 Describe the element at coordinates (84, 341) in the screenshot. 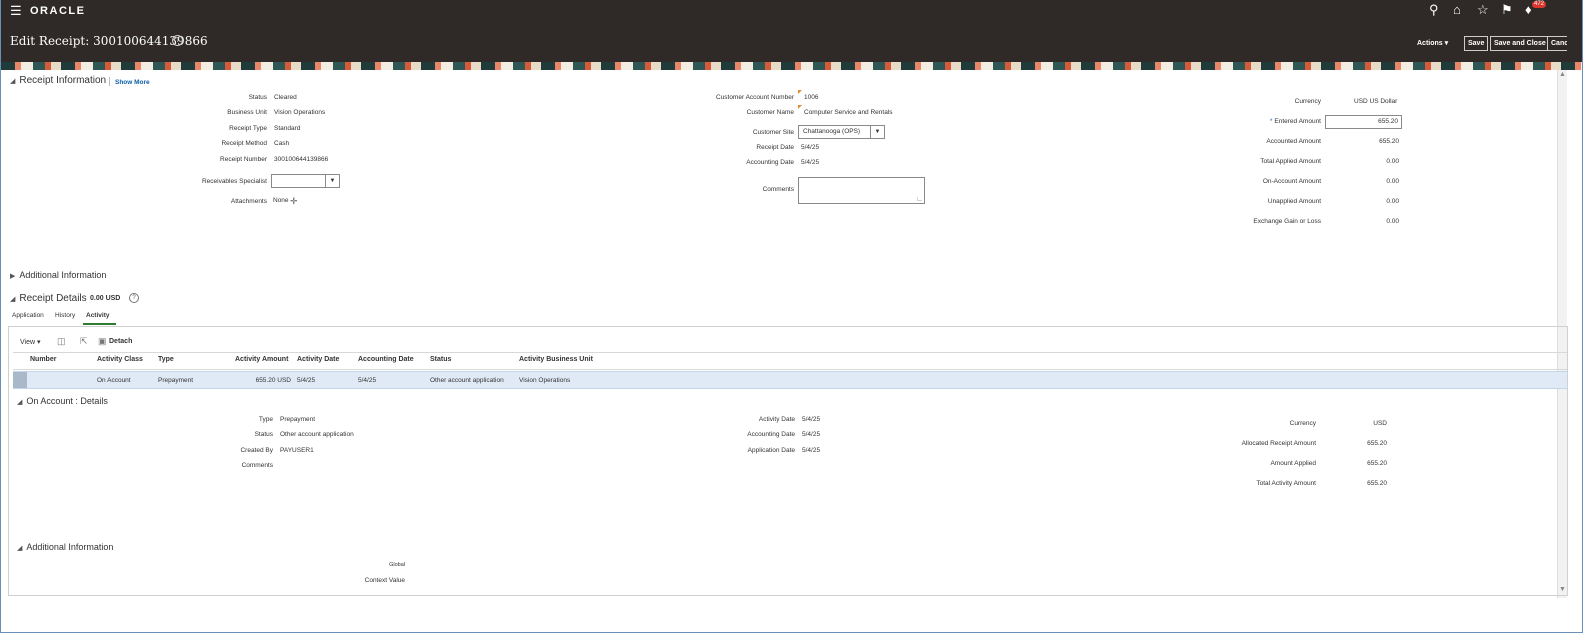

I see `export-icon: ⇱` at that location.